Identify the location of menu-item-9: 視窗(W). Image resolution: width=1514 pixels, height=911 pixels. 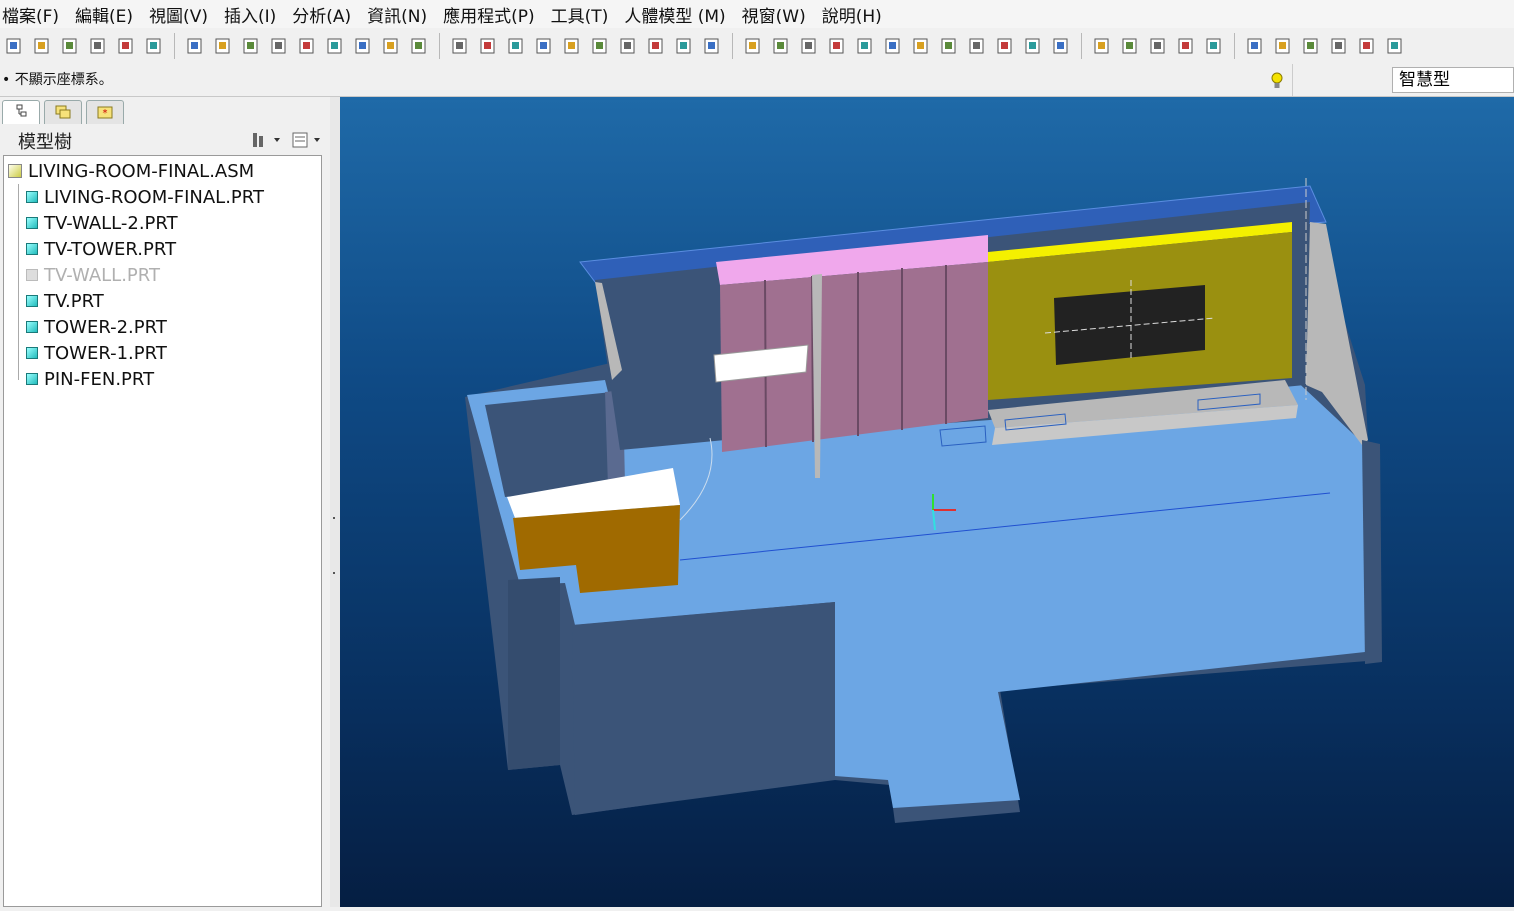
(774, 14).